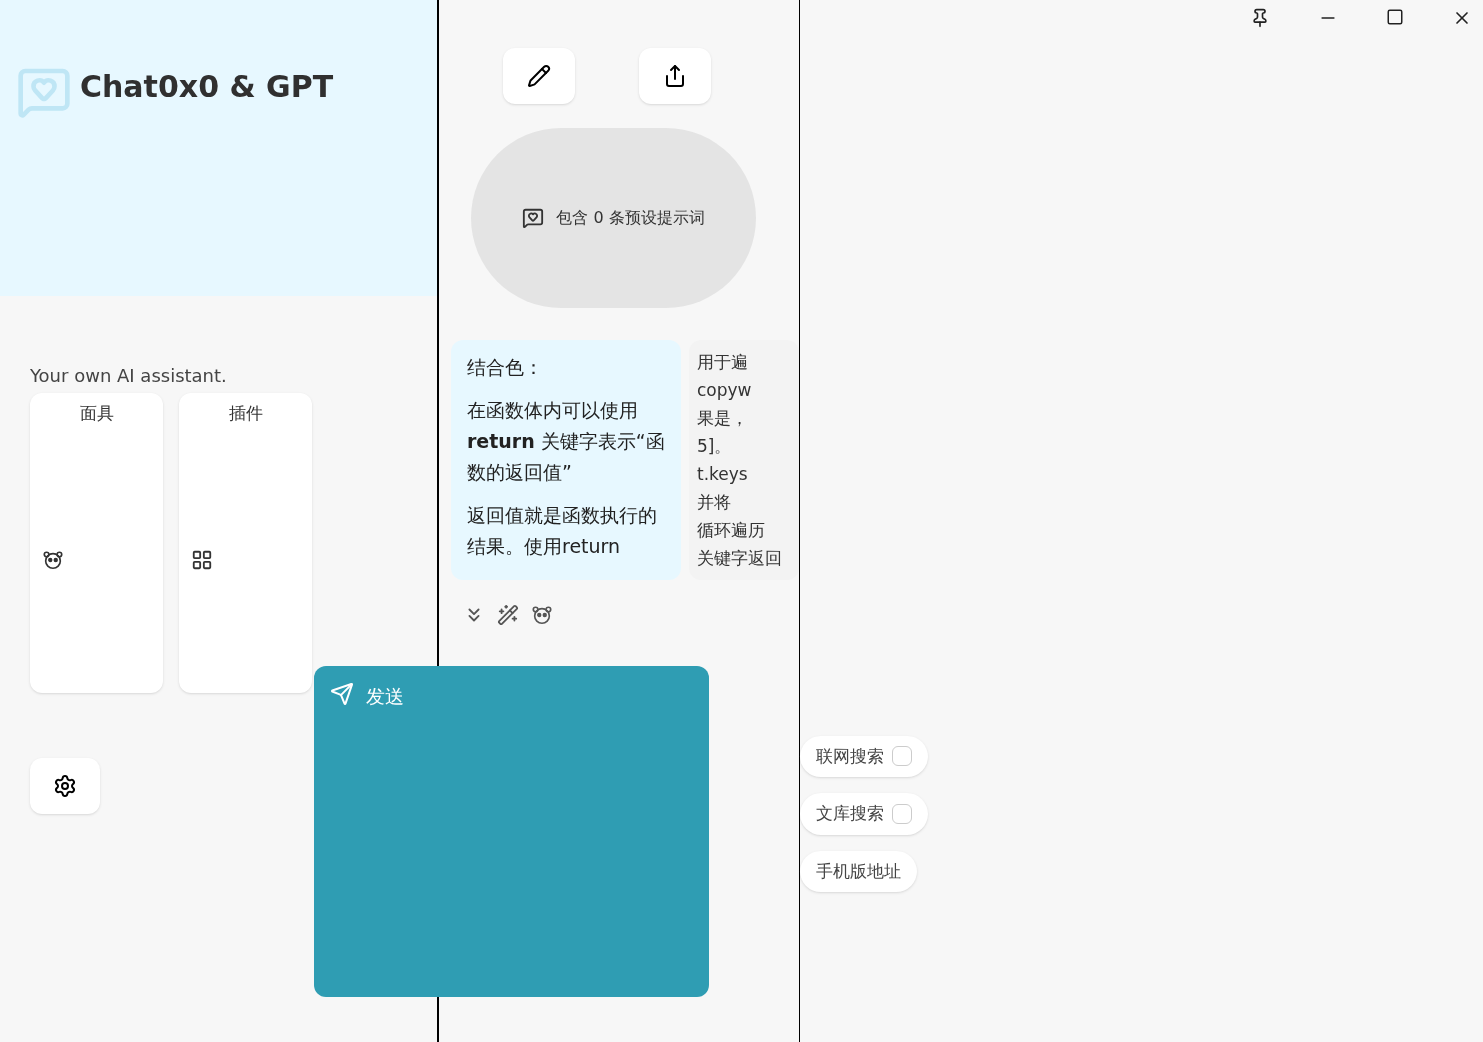 The height and width of the screenshot is (1042, 1483). I want to click on message-text: copyw, so click(725, 390).